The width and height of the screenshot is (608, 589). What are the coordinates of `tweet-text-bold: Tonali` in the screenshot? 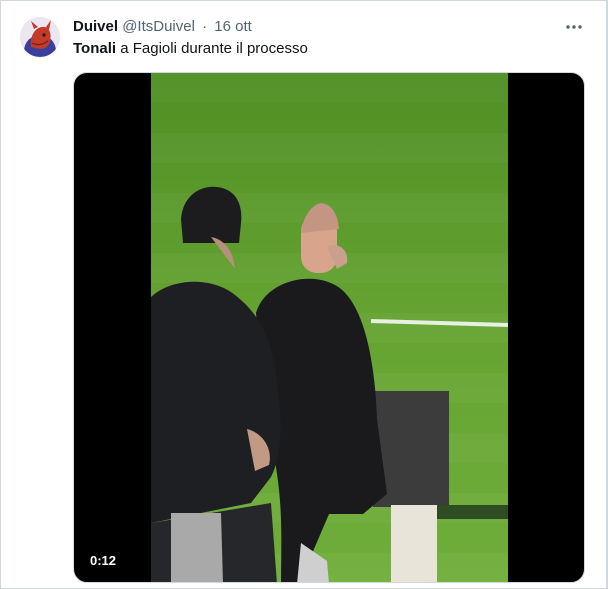 It's located at (95, 48).